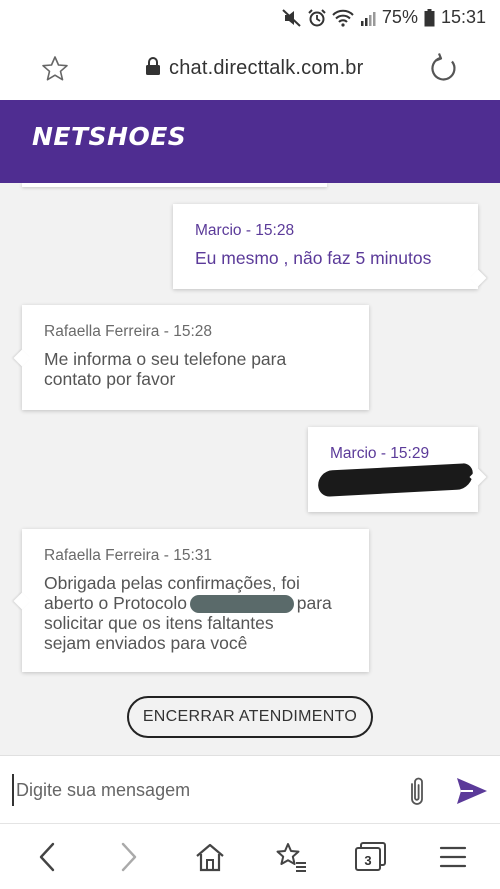 The height and width of the screenshot is (889, 500). I want to click on message-line: Me informa o seu telefone para, so click(165, 359).